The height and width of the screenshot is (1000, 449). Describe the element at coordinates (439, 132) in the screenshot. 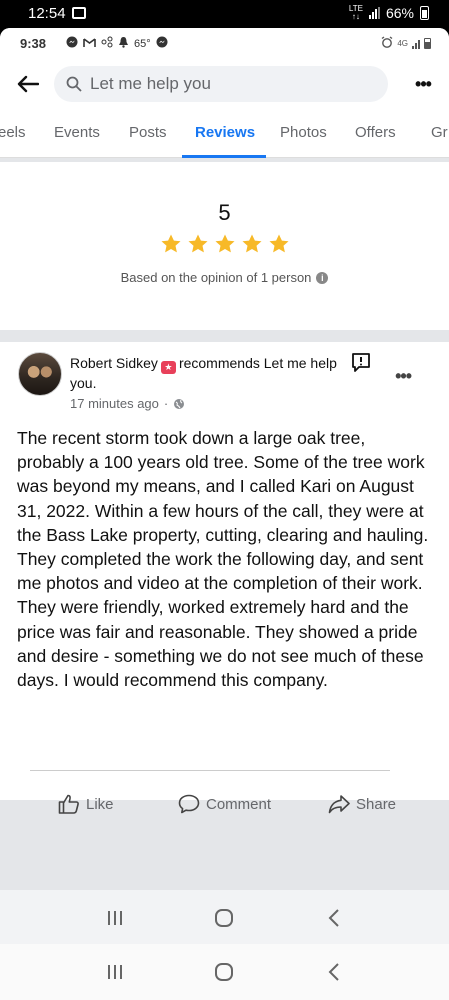

I see `tab-groups: Gr` at that location.